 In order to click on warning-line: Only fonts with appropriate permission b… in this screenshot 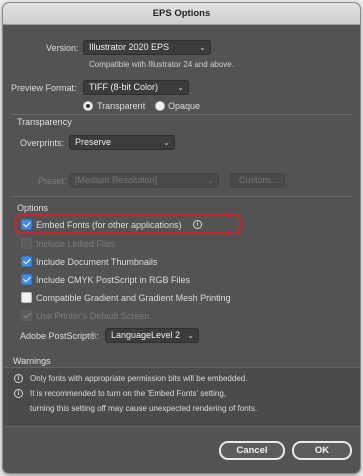, I will do `click(139, 378)`.